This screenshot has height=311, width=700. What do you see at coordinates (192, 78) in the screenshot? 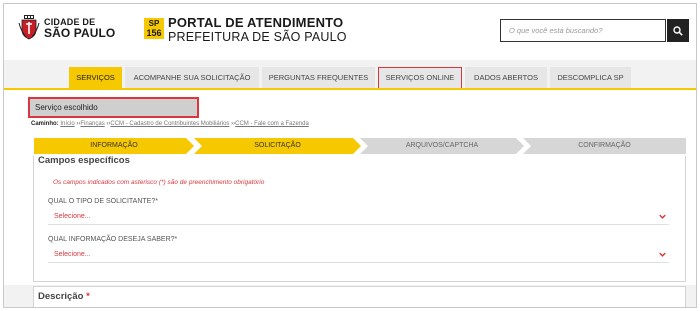
I see `tab-acompanhe-solicitacao: ACOMPANHE SUA SOLICITAÇÃO` at bounding box center [192, 78].